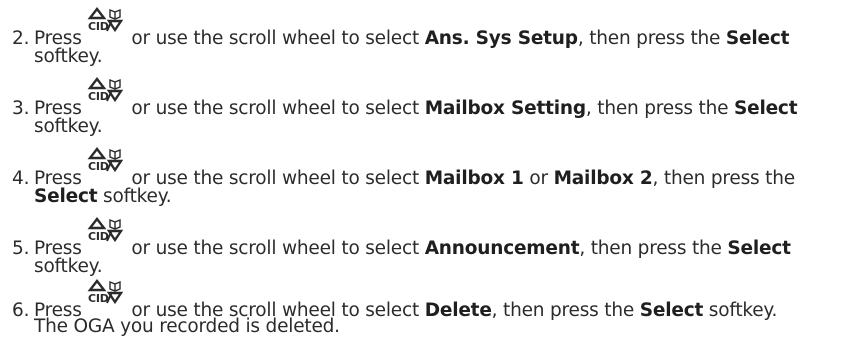  What do you see at coordinates (21, 178) in the screenshot?
I see `step-number: 4.` at bounding box center [21, 178].